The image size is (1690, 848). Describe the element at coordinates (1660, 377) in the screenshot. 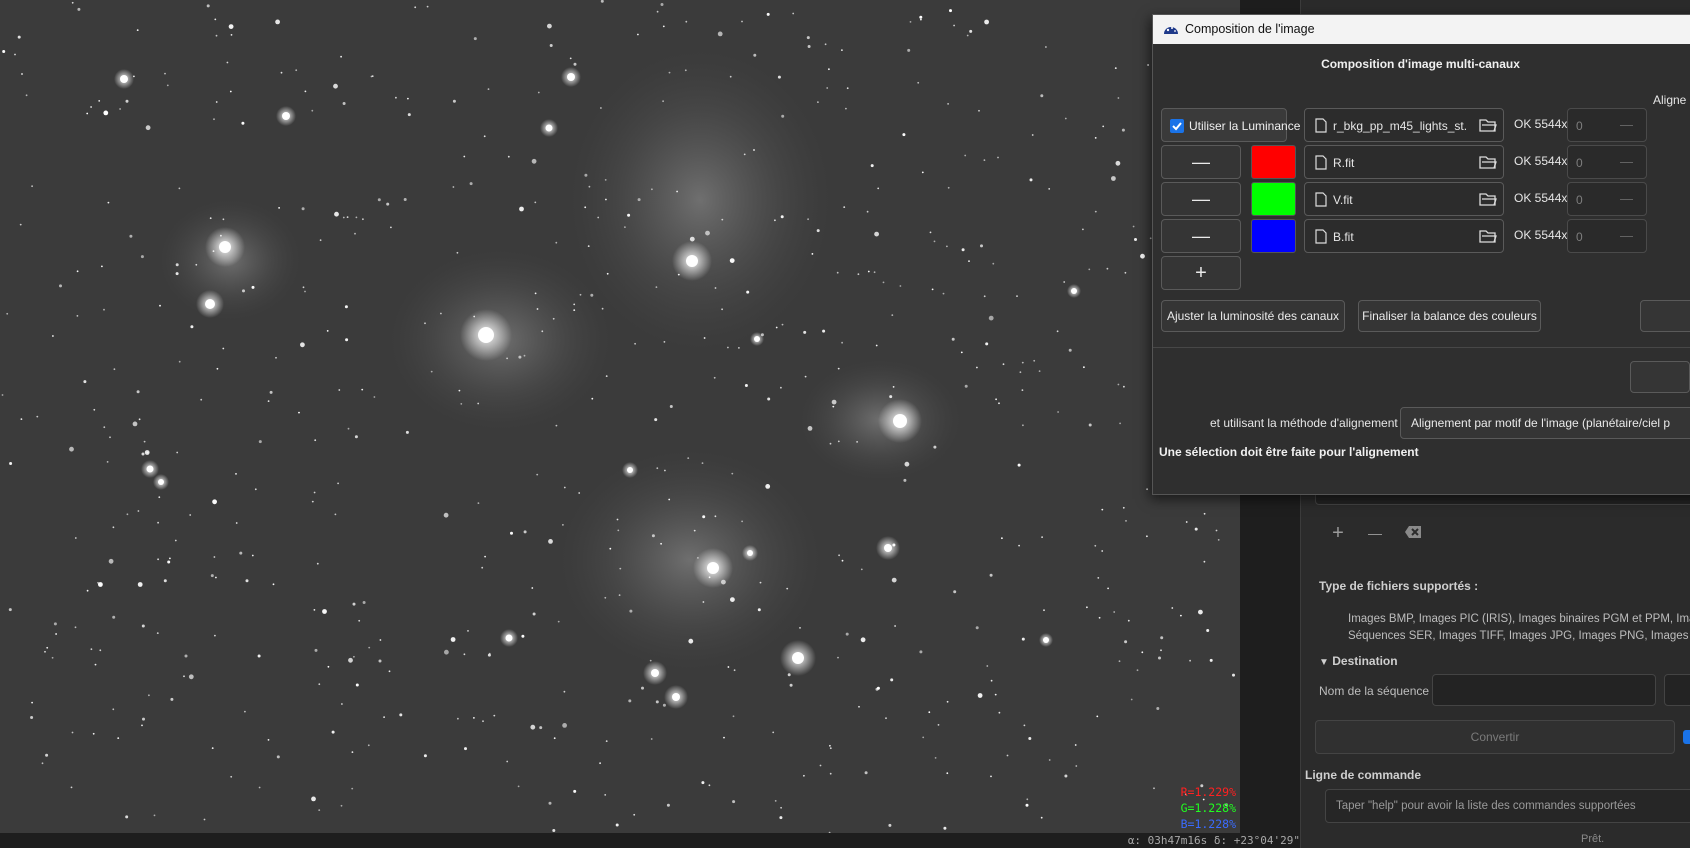

I see `clipped-align-button` at that location.